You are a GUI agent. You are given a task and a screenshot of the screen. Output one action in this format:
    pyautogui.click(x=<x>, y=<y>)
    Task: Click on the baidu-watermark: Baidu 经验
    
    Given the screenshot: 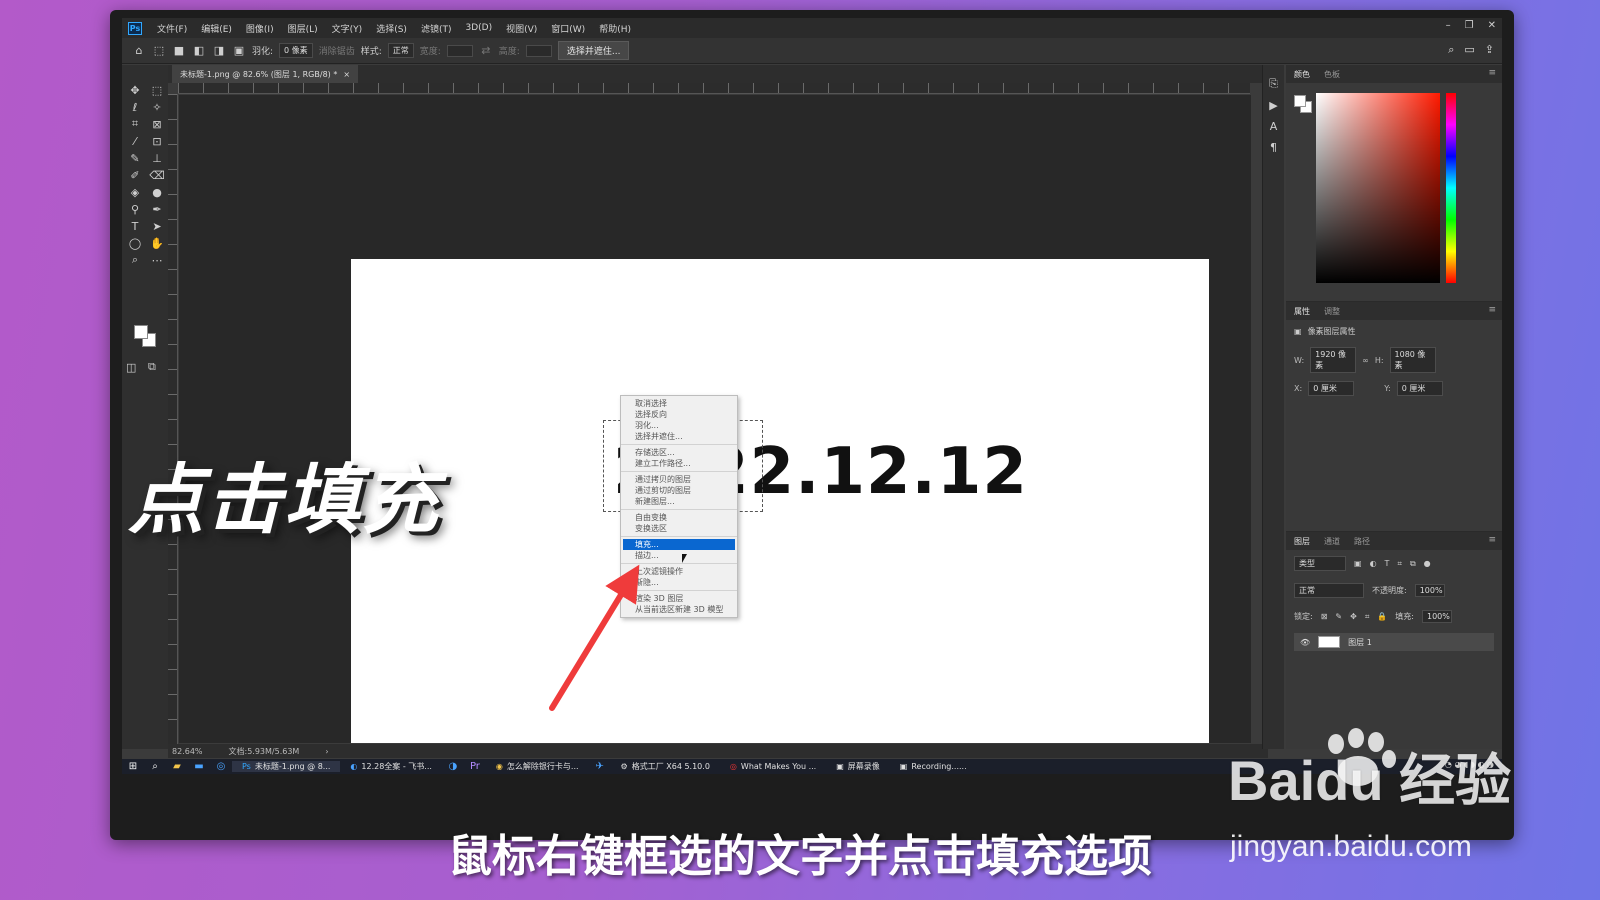 What is the action you would take?
    pyautogui.click(x=1370, y=780)
    